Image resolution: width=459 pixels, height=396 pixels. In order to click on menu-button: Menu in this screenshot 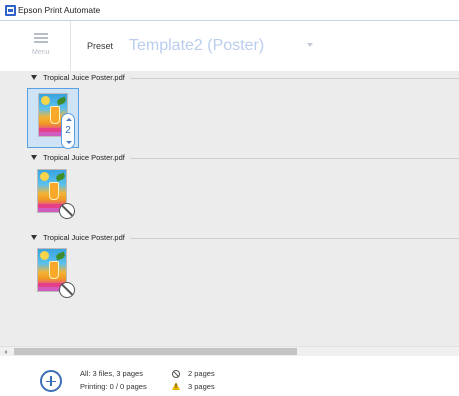, I will do `click(43, 48)`.